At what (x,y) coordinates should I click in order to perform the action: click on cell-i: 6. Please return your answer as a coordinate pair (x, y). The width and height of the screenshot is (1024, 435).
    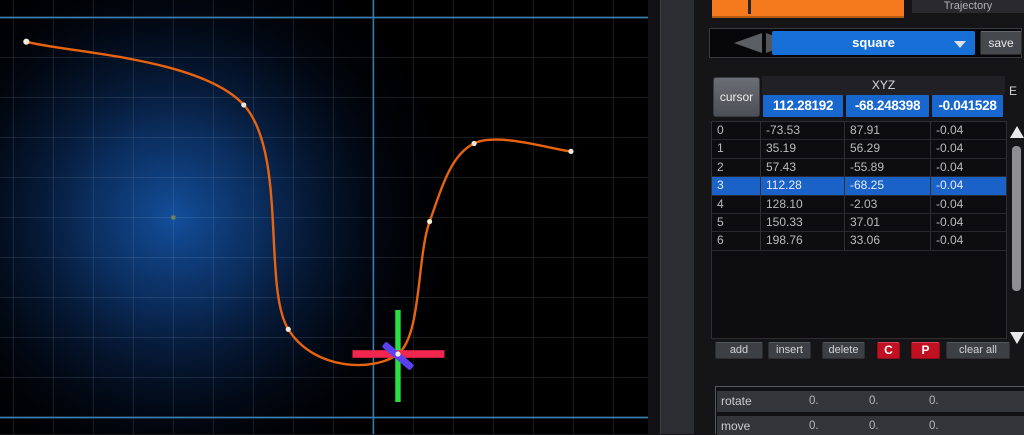
    Looking at the image, I should click on (720, 240).